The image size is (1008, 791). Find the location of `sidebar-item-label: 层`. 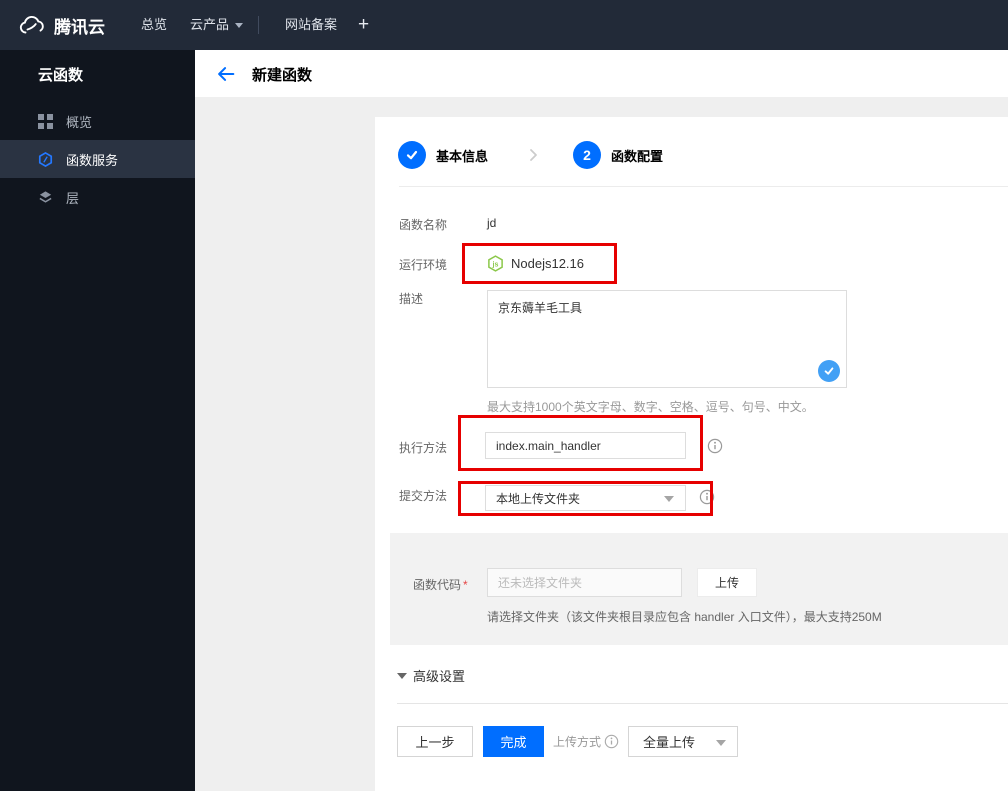

sidebar-item-label: 层 is located at coordinates (73, 198).